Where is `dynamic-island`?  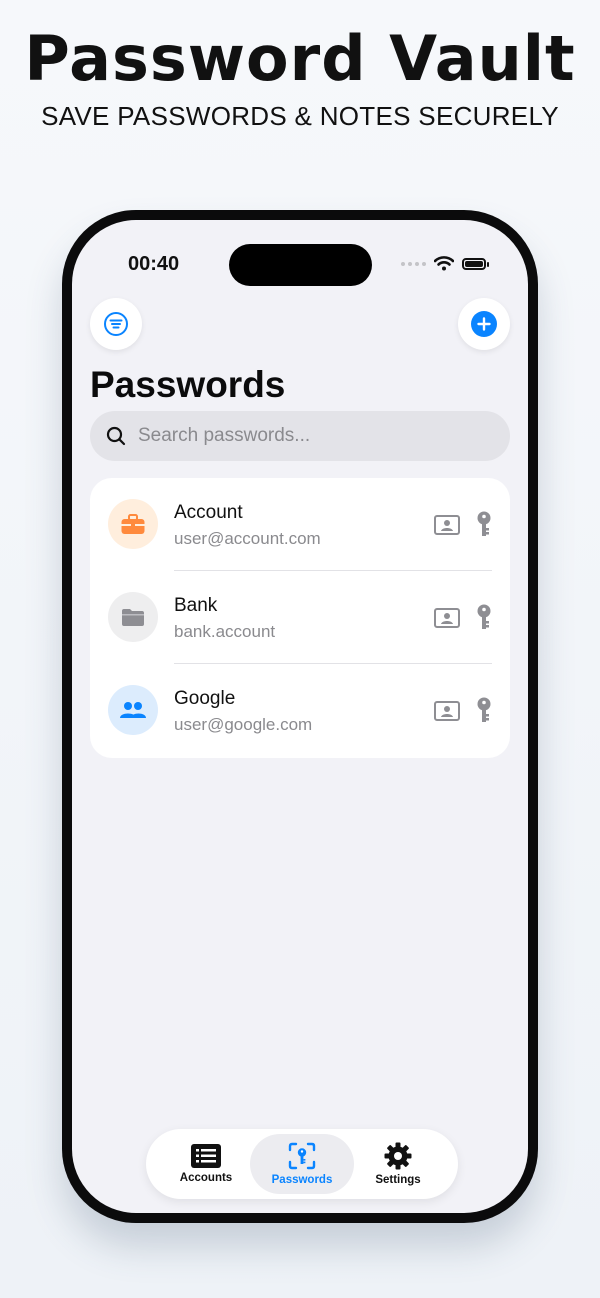 dynamic-island is located at coordinates (300, 265).